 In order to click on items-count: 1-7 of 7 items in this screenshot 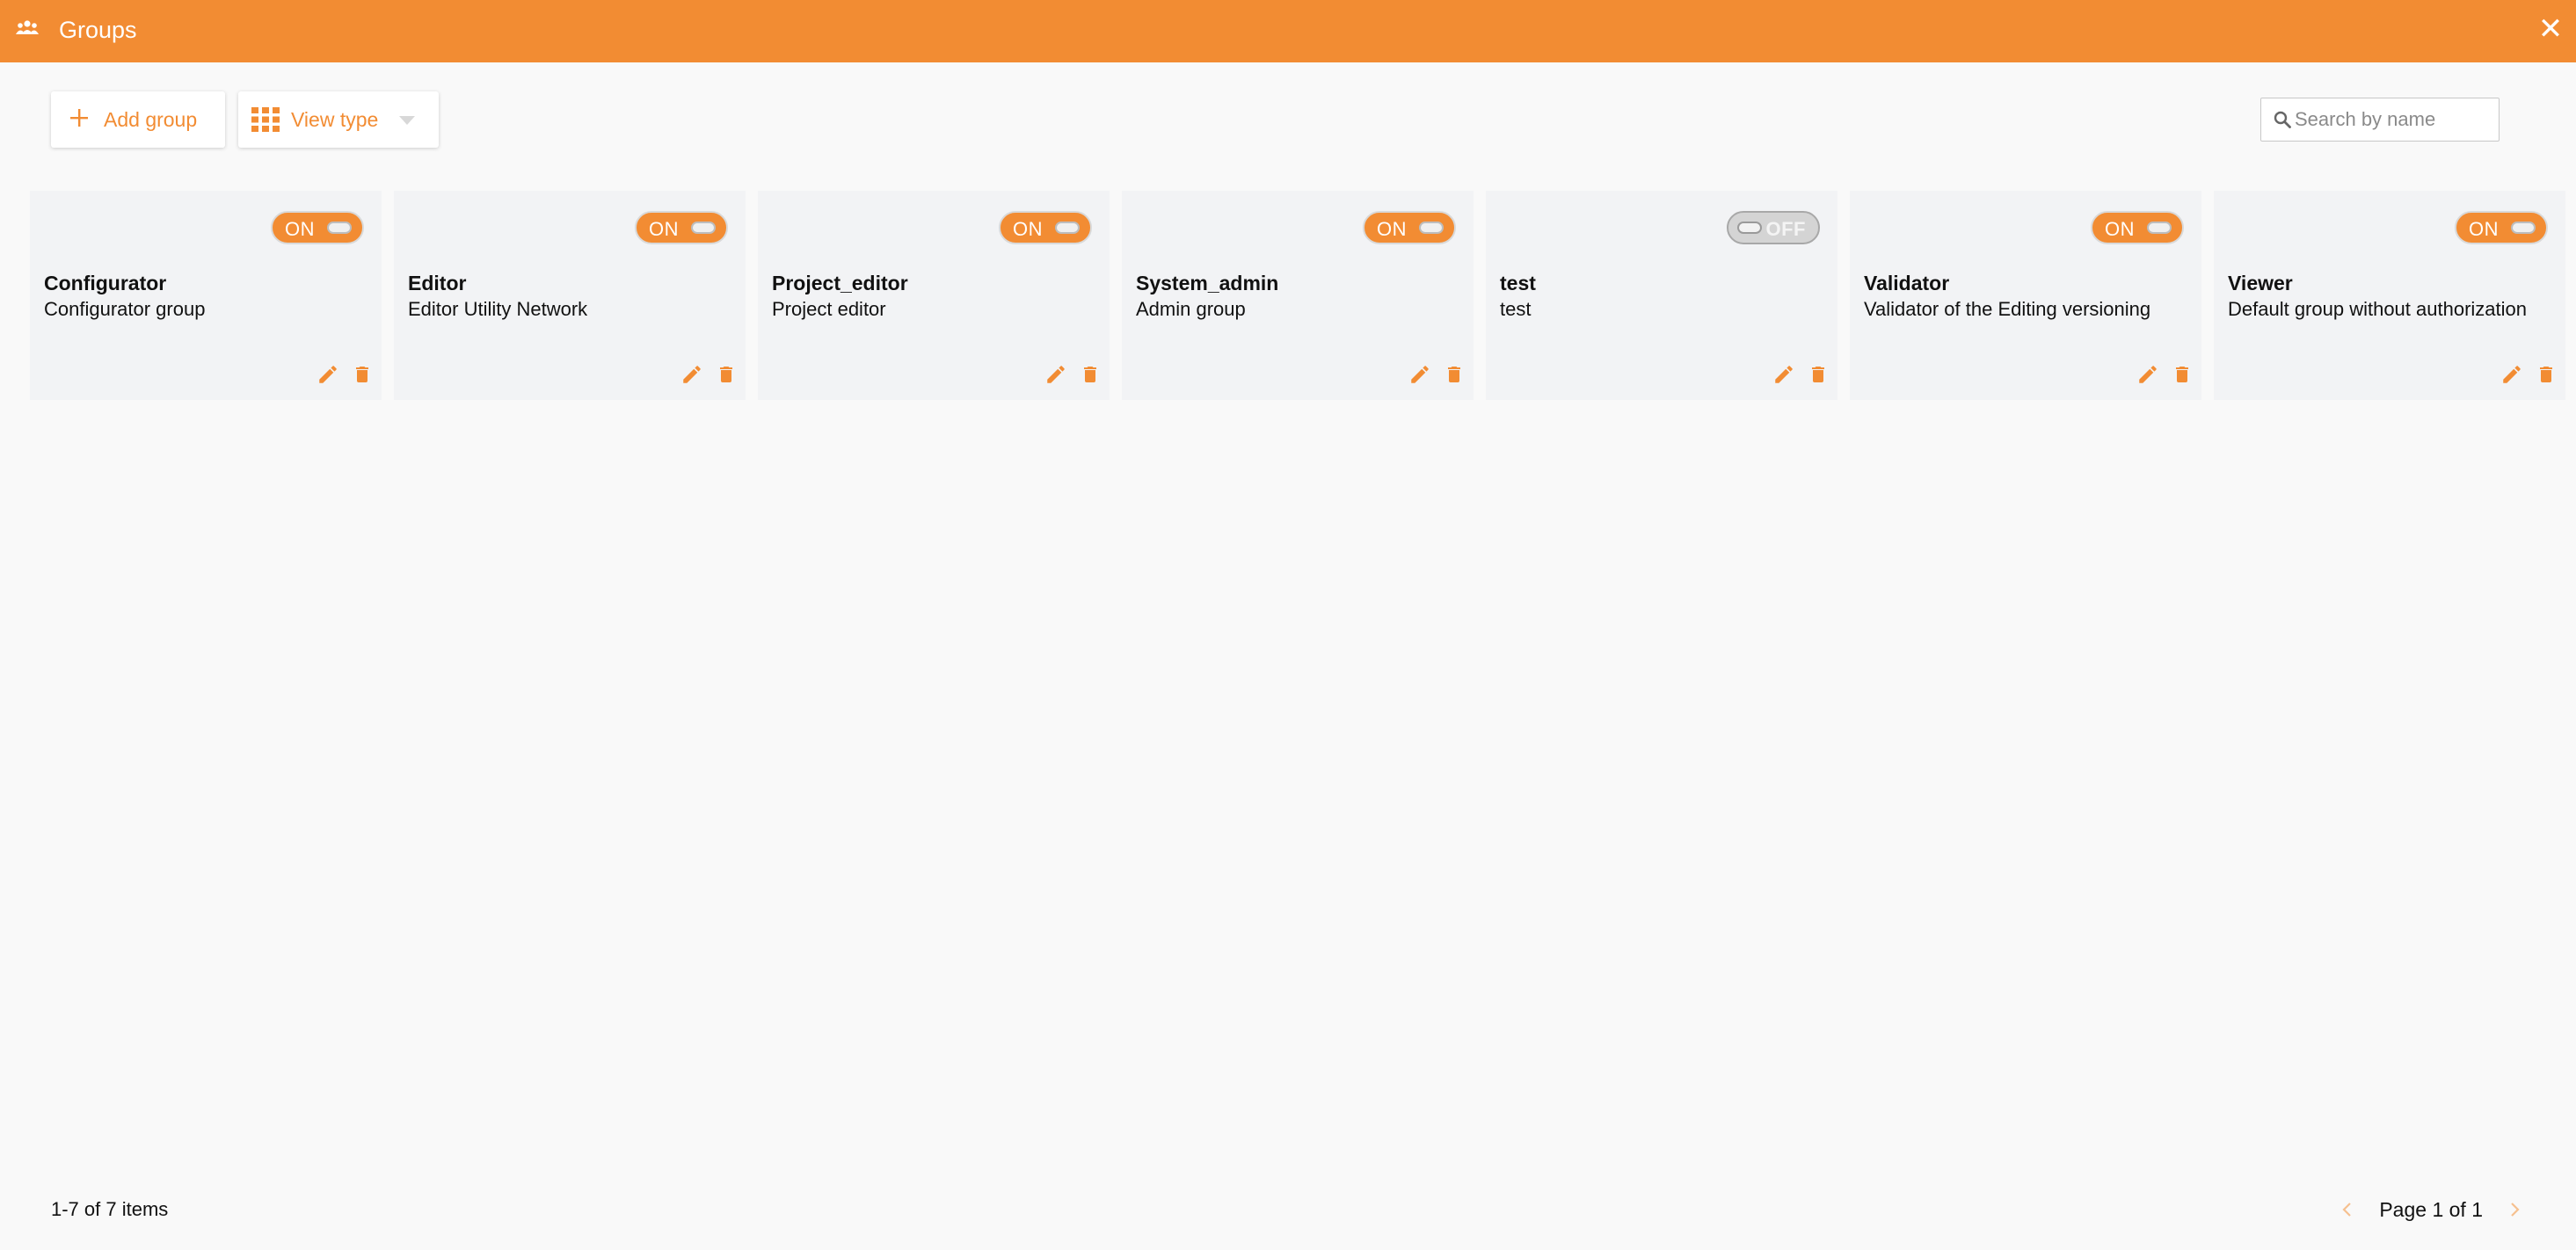, I will do `click(110, 1209)`.